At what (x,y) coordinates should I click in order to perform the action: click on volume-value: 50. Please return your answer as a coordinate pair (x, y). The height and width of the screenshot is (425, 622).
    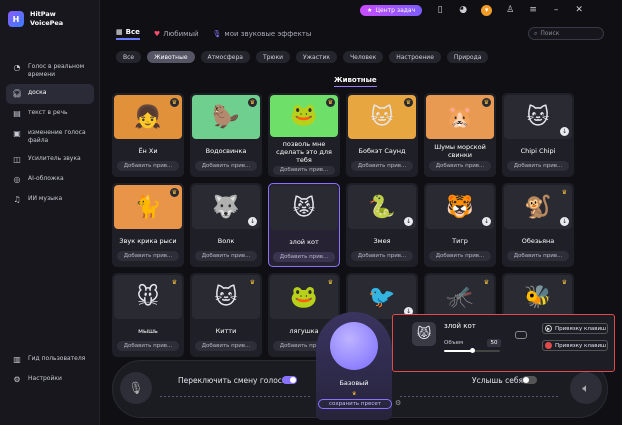
    Looking at the image, I should click on (494, 343).